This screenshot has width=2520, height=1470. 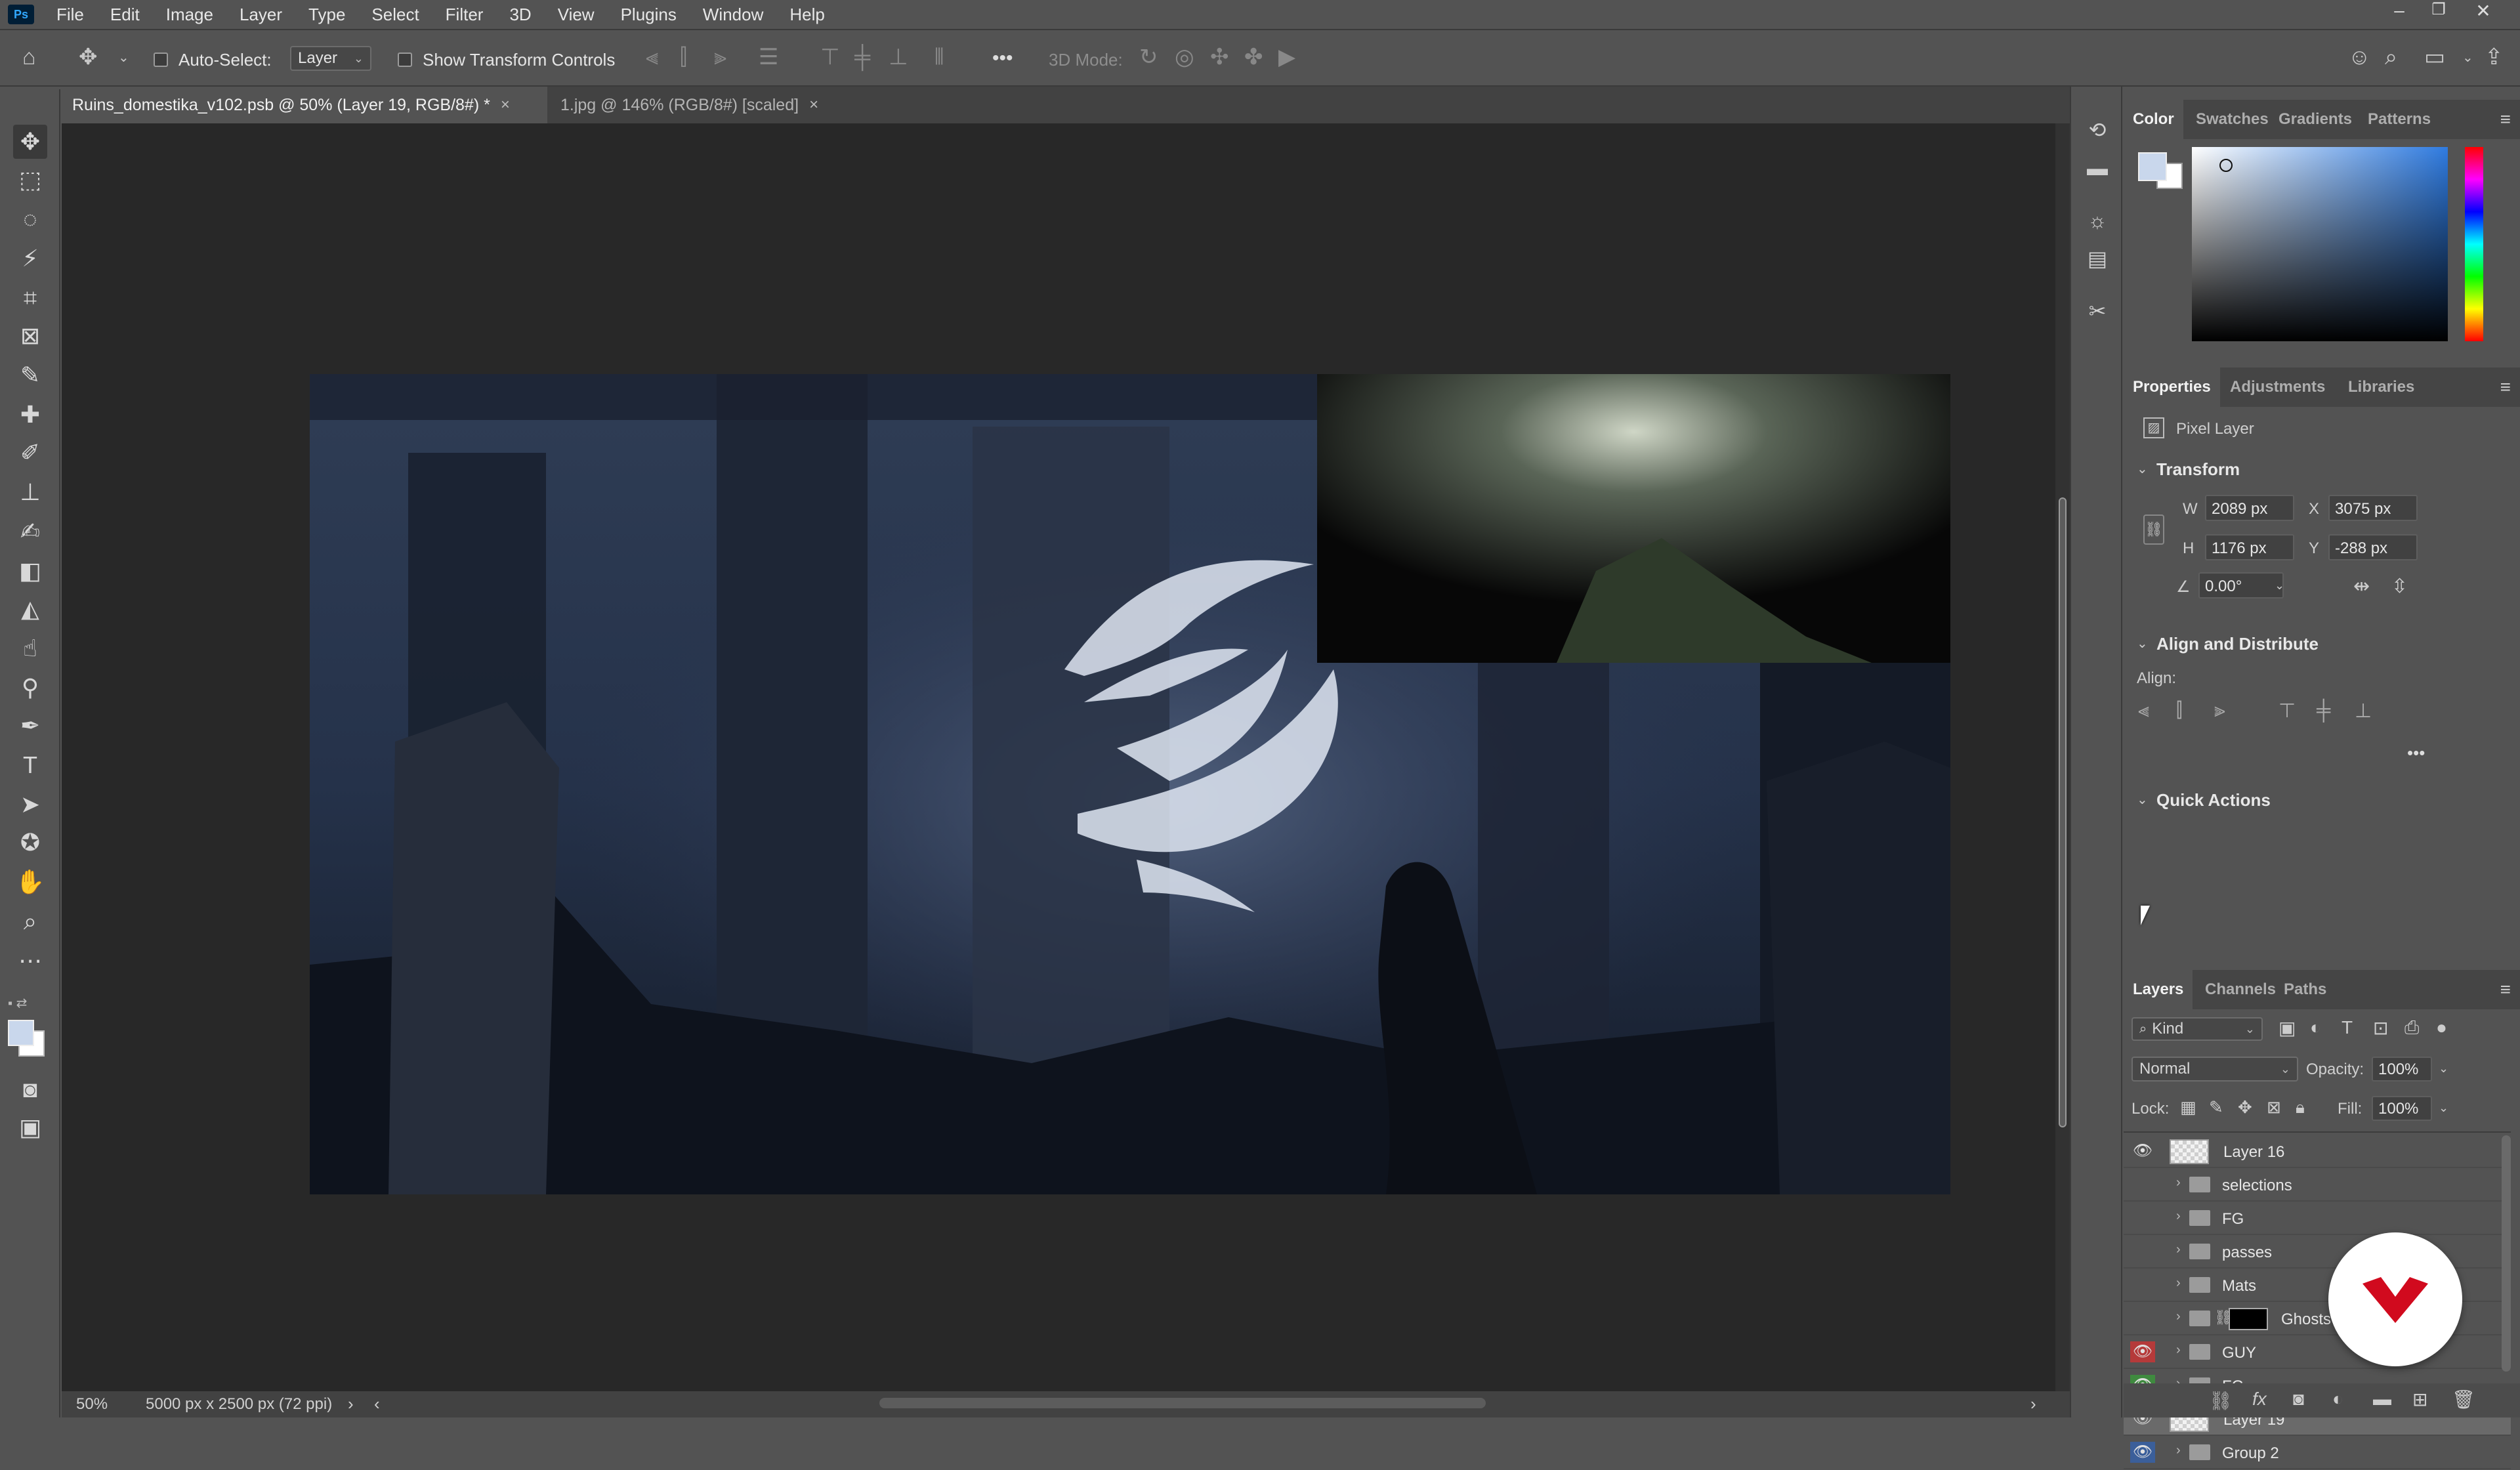 I want to click on type-tool-icon: T, so click(x=30, y=765).